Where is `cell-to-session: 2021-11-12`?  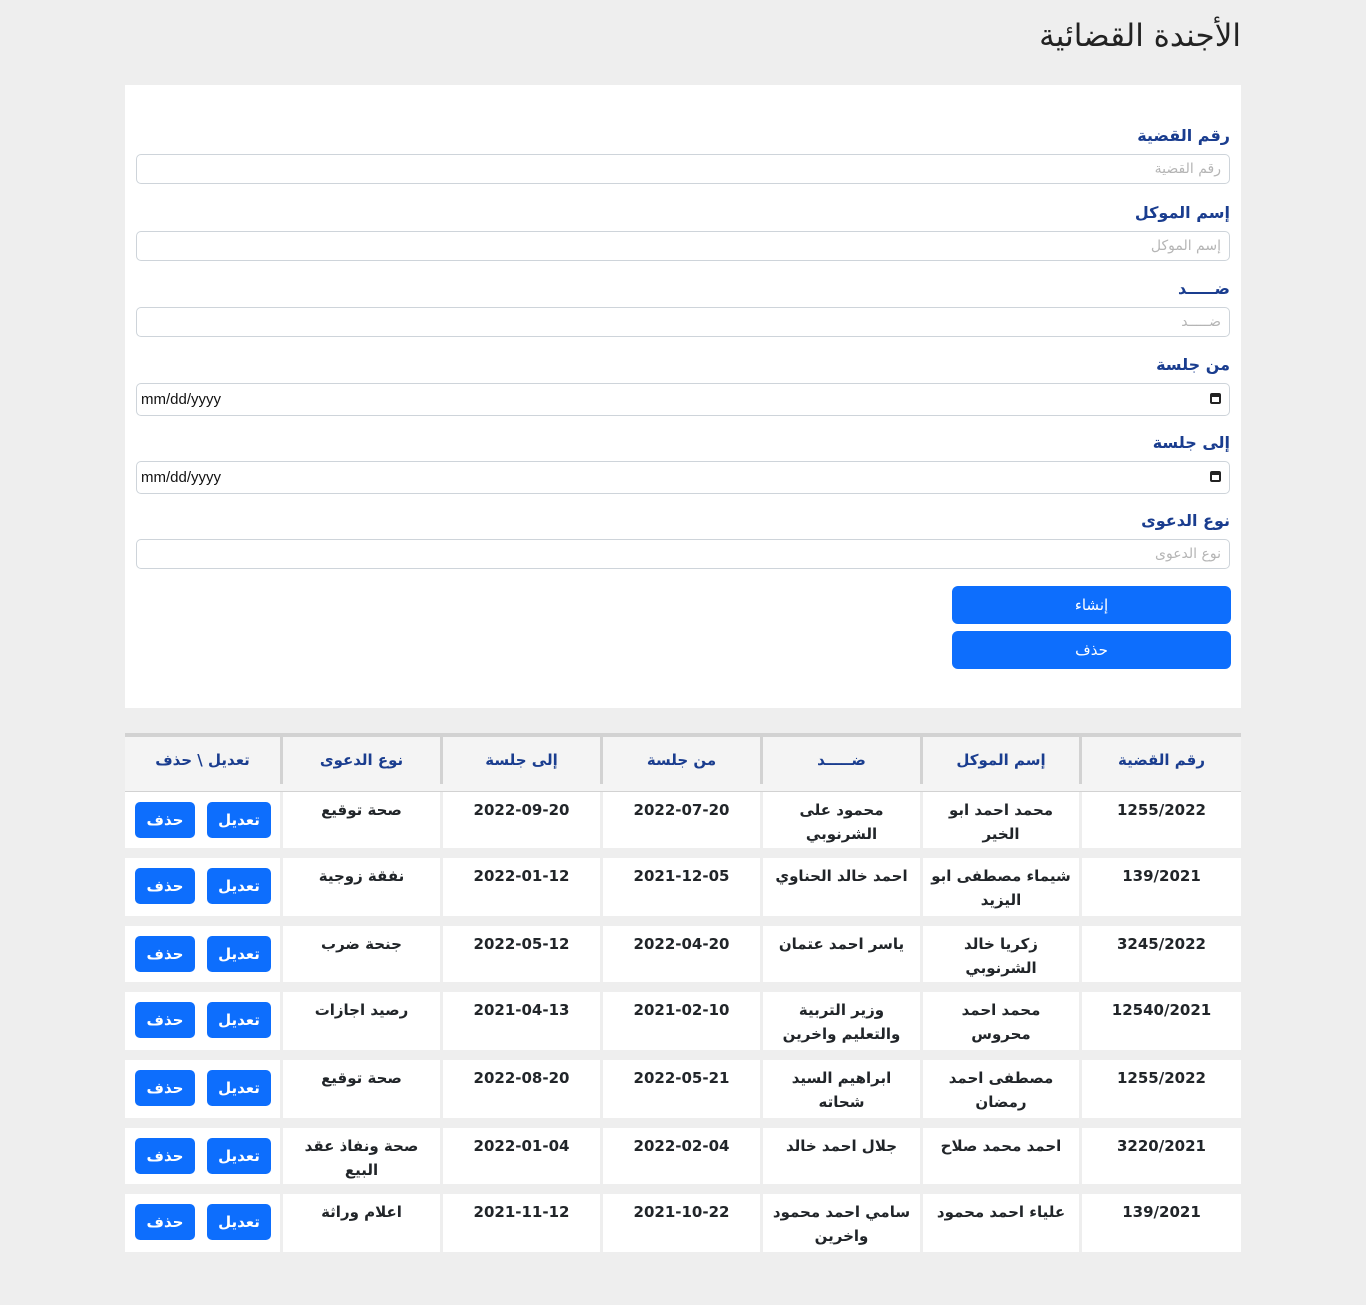 cell-to-session: 2021-11-12 is located at coordinates (523, 1223).